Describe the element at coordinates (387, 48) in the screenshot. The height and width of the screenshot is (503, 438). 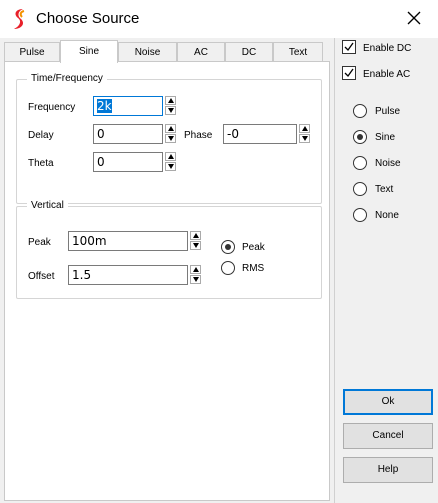
I see `enable-dc-label: Enable DC` at that location.